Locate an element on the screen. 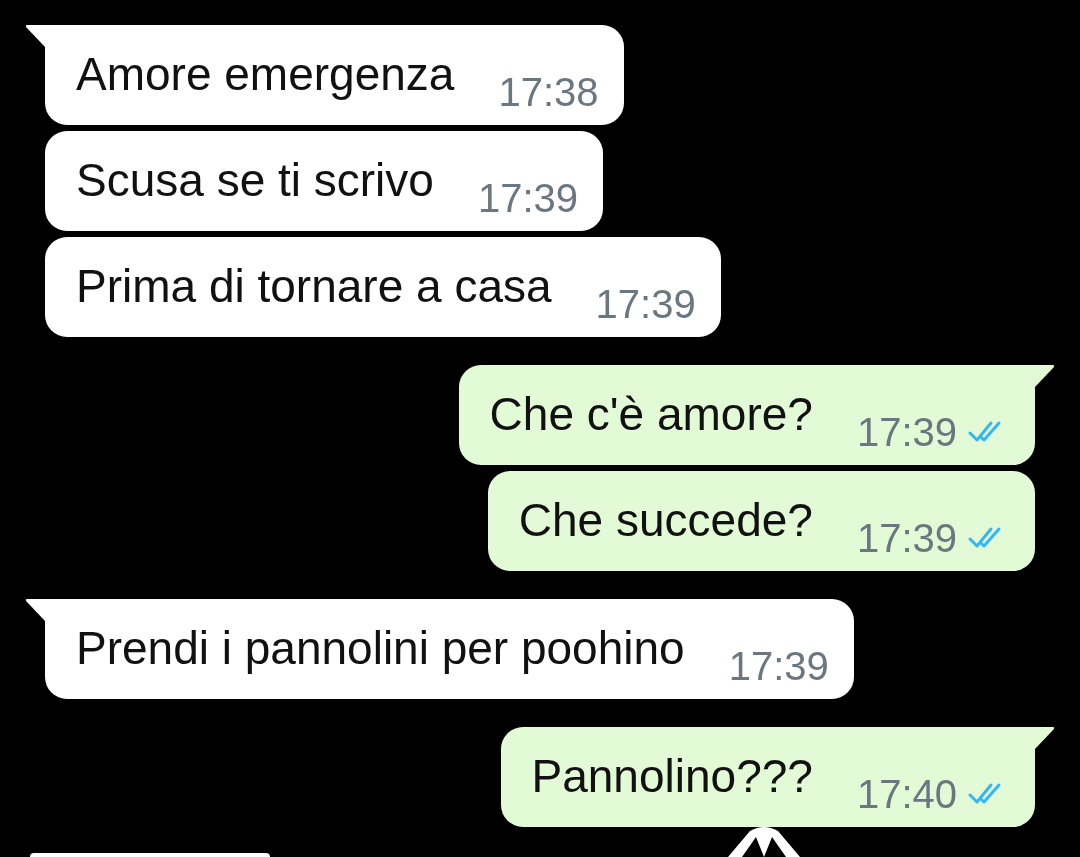  message-text: Scusa se ti scrivo is located at coordinates (255, 180).